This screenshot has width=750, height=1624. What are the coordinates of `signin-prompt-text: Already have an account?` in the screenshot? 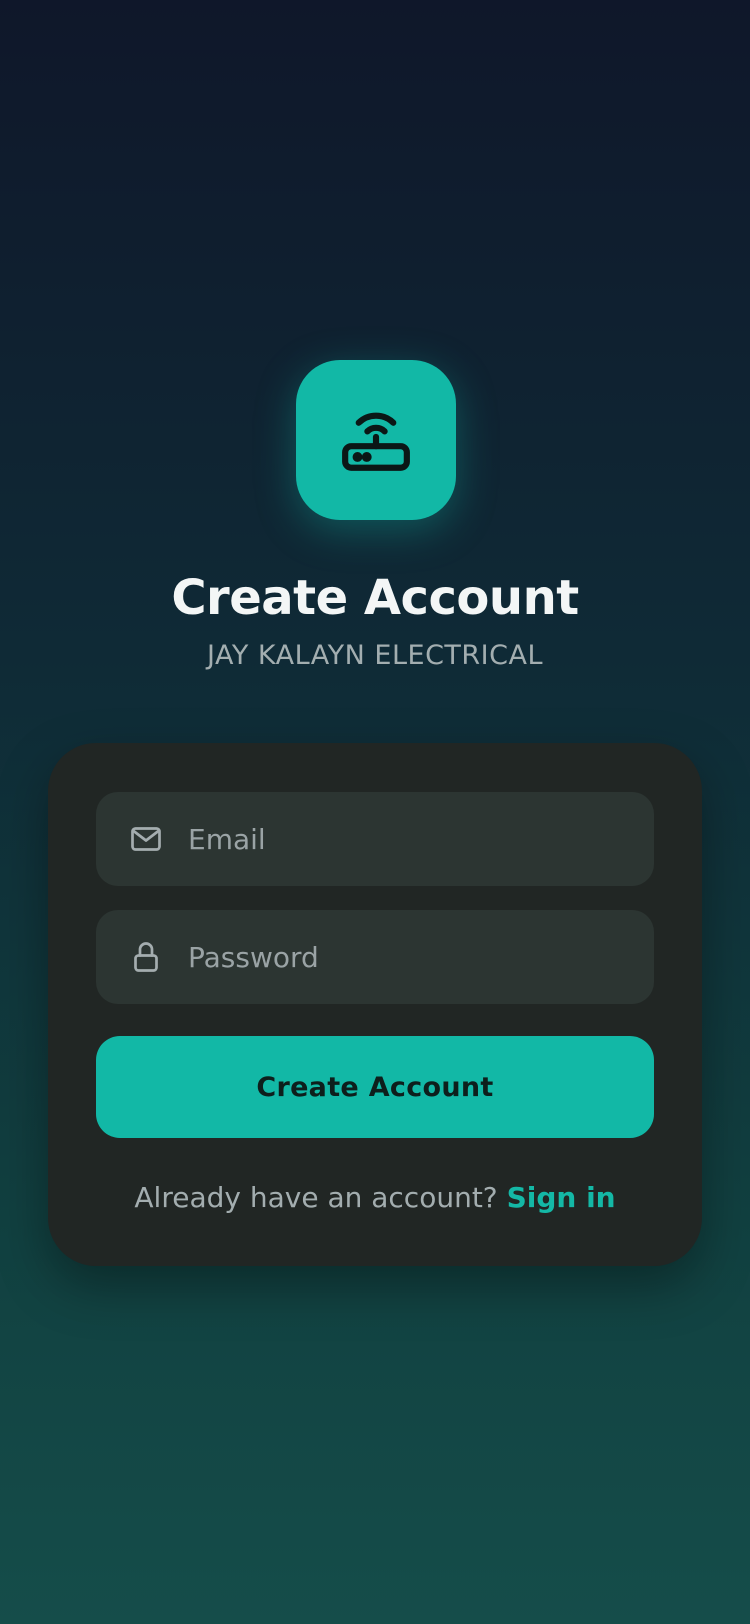 It's located at (316, 1197).